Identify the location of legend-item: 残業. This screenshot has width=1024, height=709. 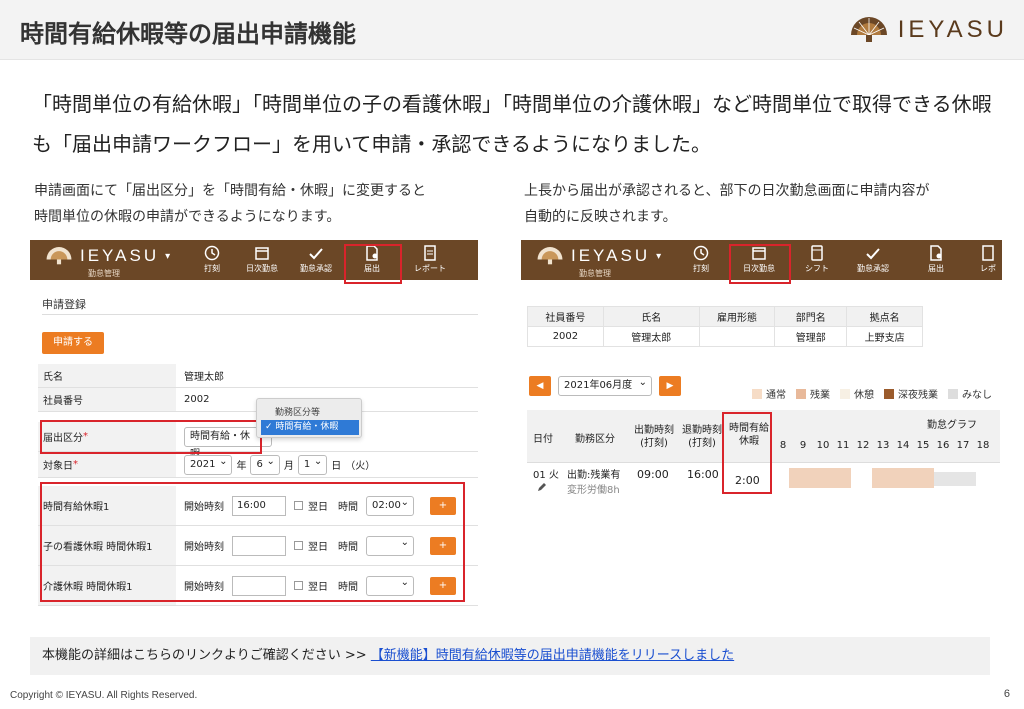
(813, 393).